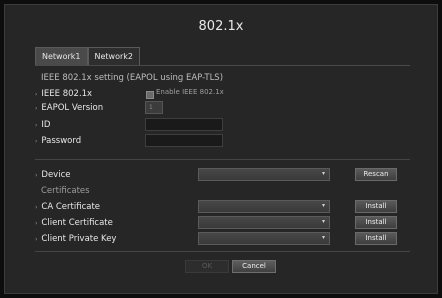 Image resolution: width=442 pixels, height=298 pixels. I want to click on eapol-label: EAPOL Version, so click(72, 108).